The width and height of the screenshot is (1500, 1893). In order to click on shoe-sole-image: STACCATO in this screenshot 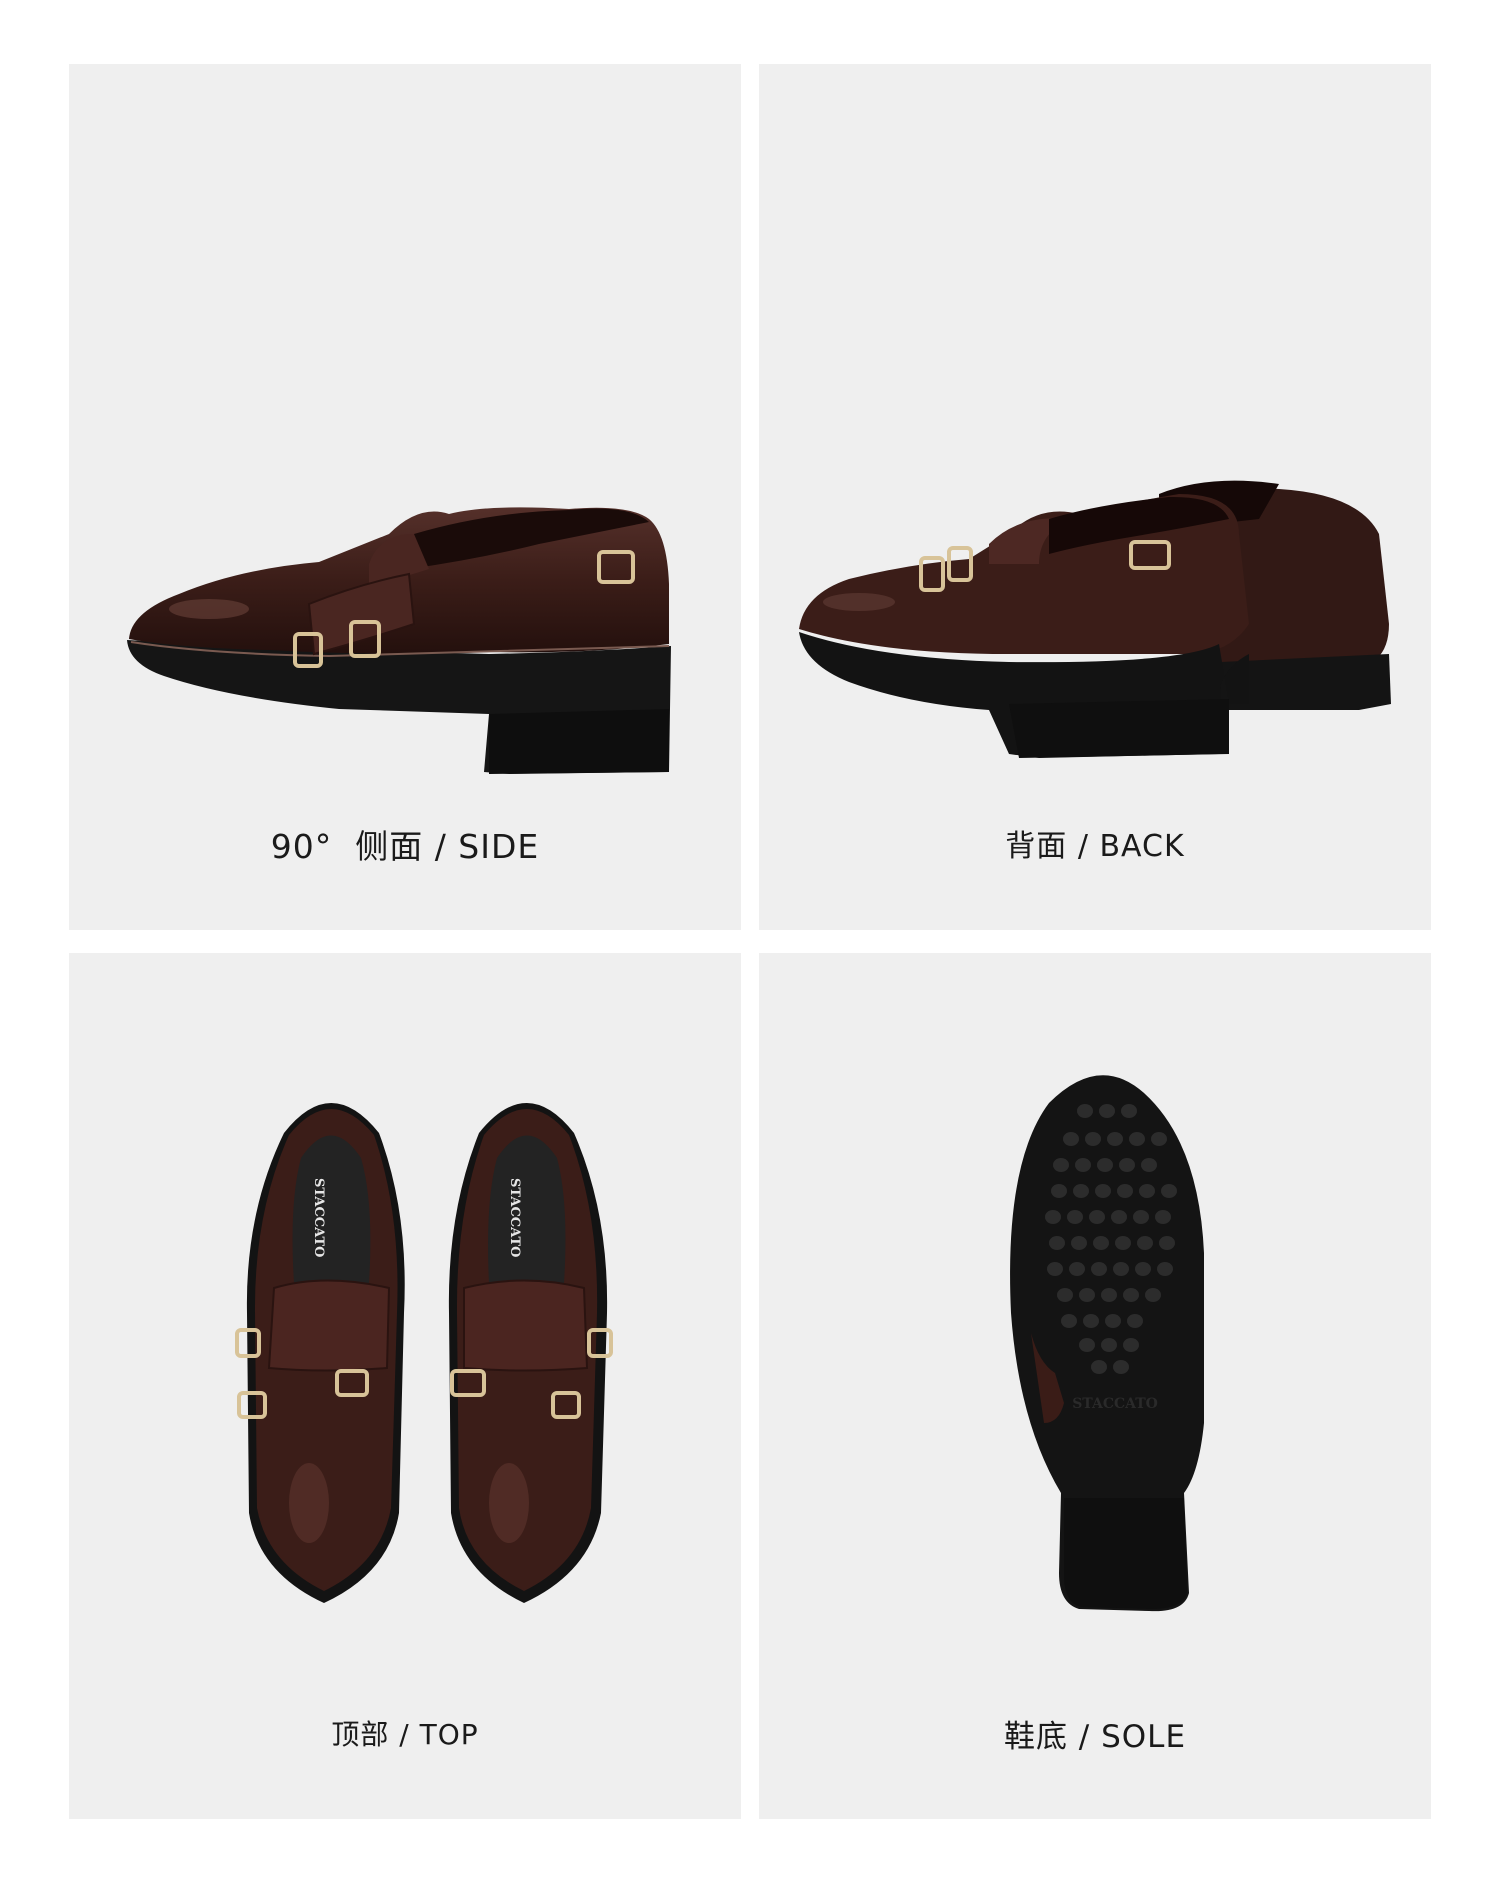, I will do `click(1107, 1343)`.